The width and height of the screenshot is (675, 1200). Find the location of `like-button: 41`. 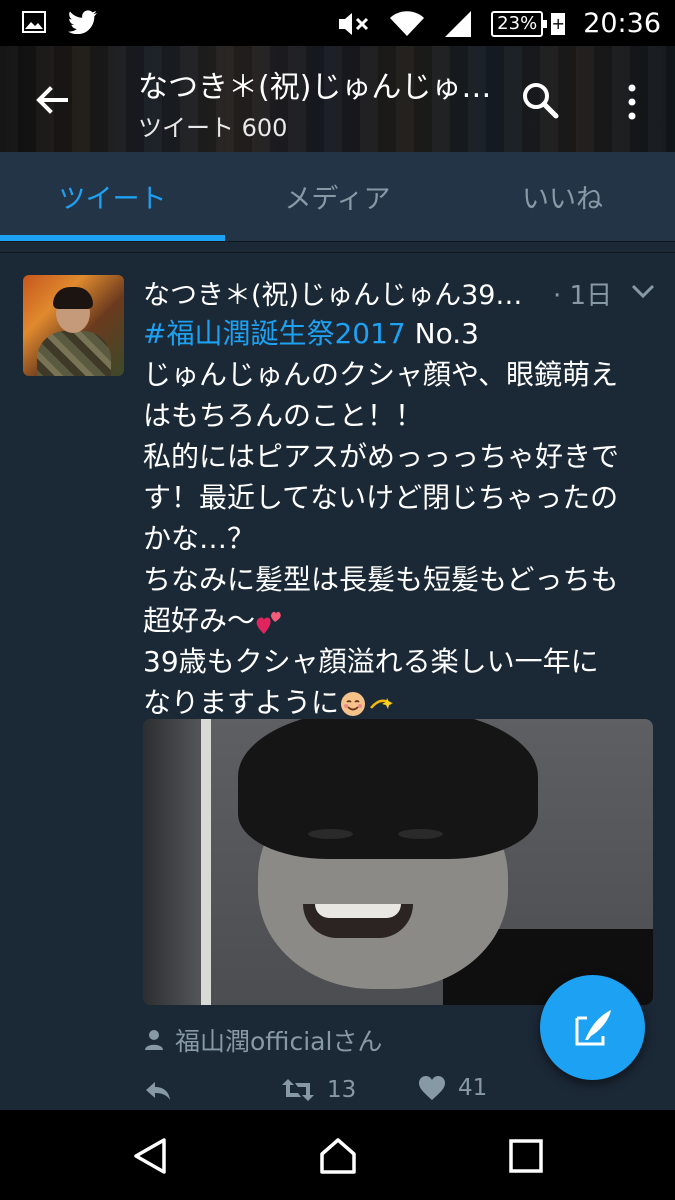

like-button: 41 is located at coordinates (452, 1088).